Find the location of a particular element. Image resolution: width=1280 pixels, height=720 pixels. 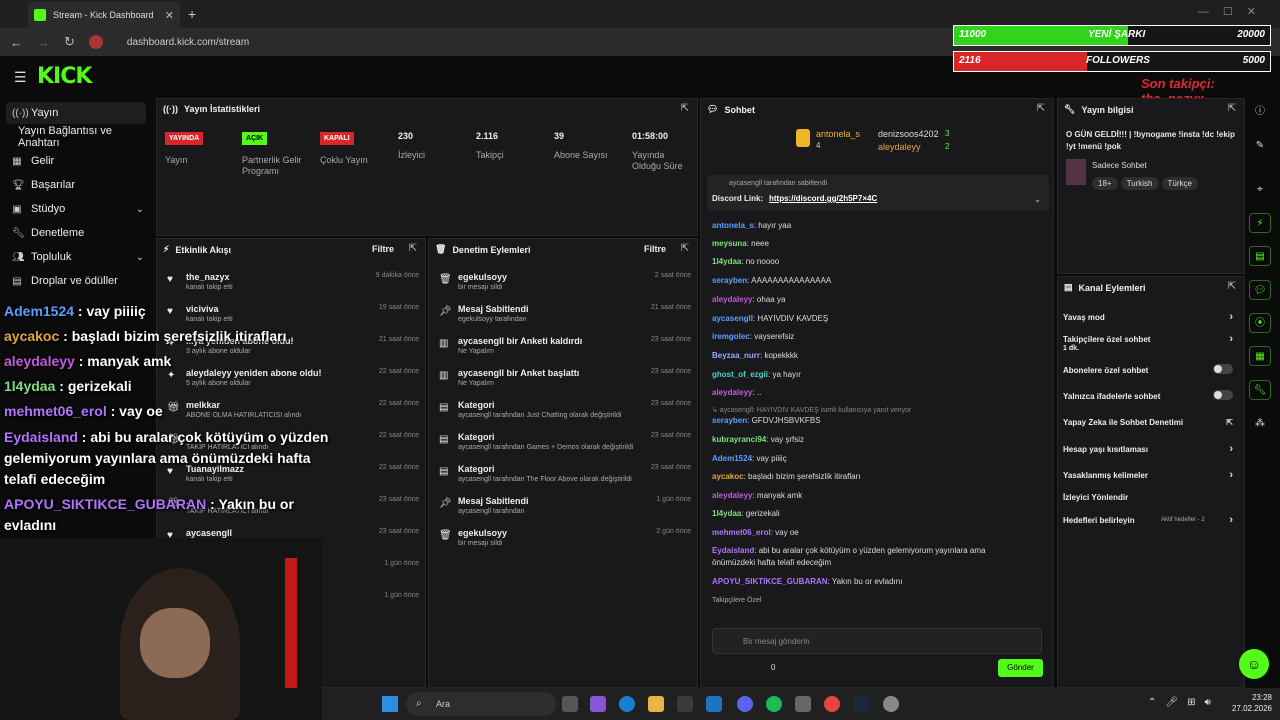

chat-input: Bir mesaj gönderin is located at coordinates (877, 641).